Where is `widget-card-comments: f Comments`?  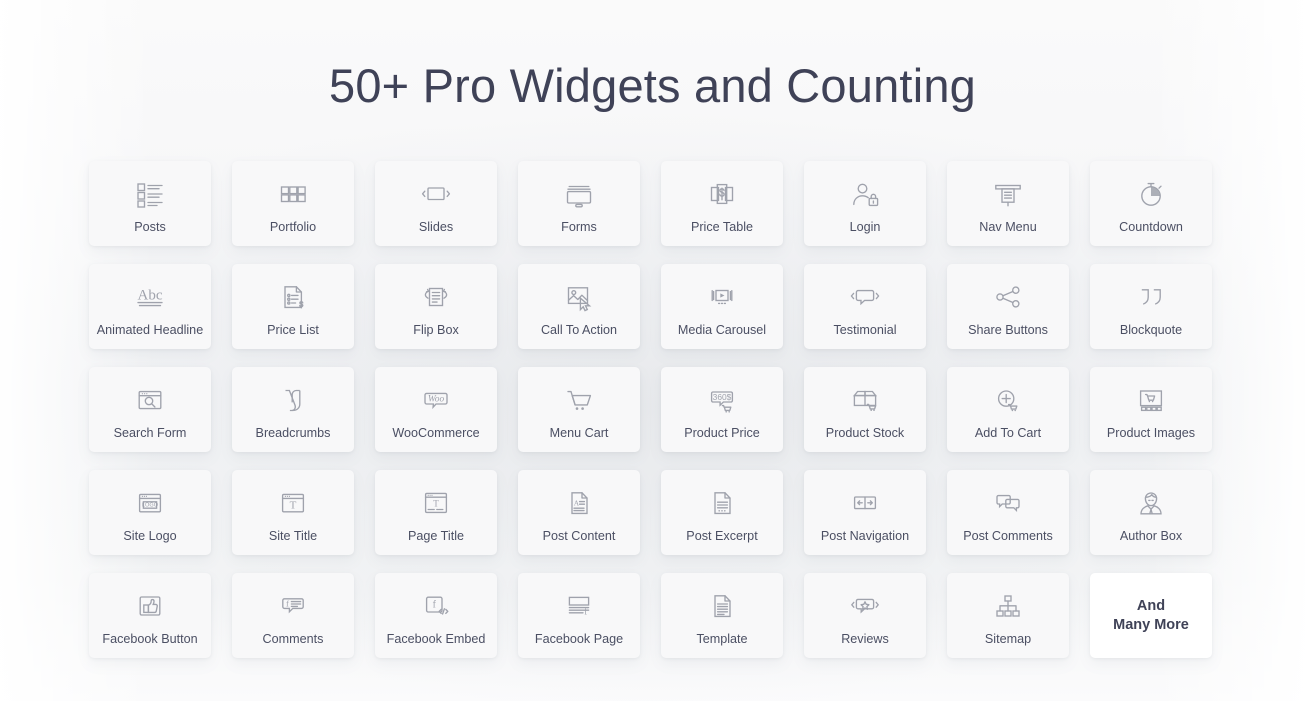
widget-card-comments: f Comments is located at coordinates (293, 615).